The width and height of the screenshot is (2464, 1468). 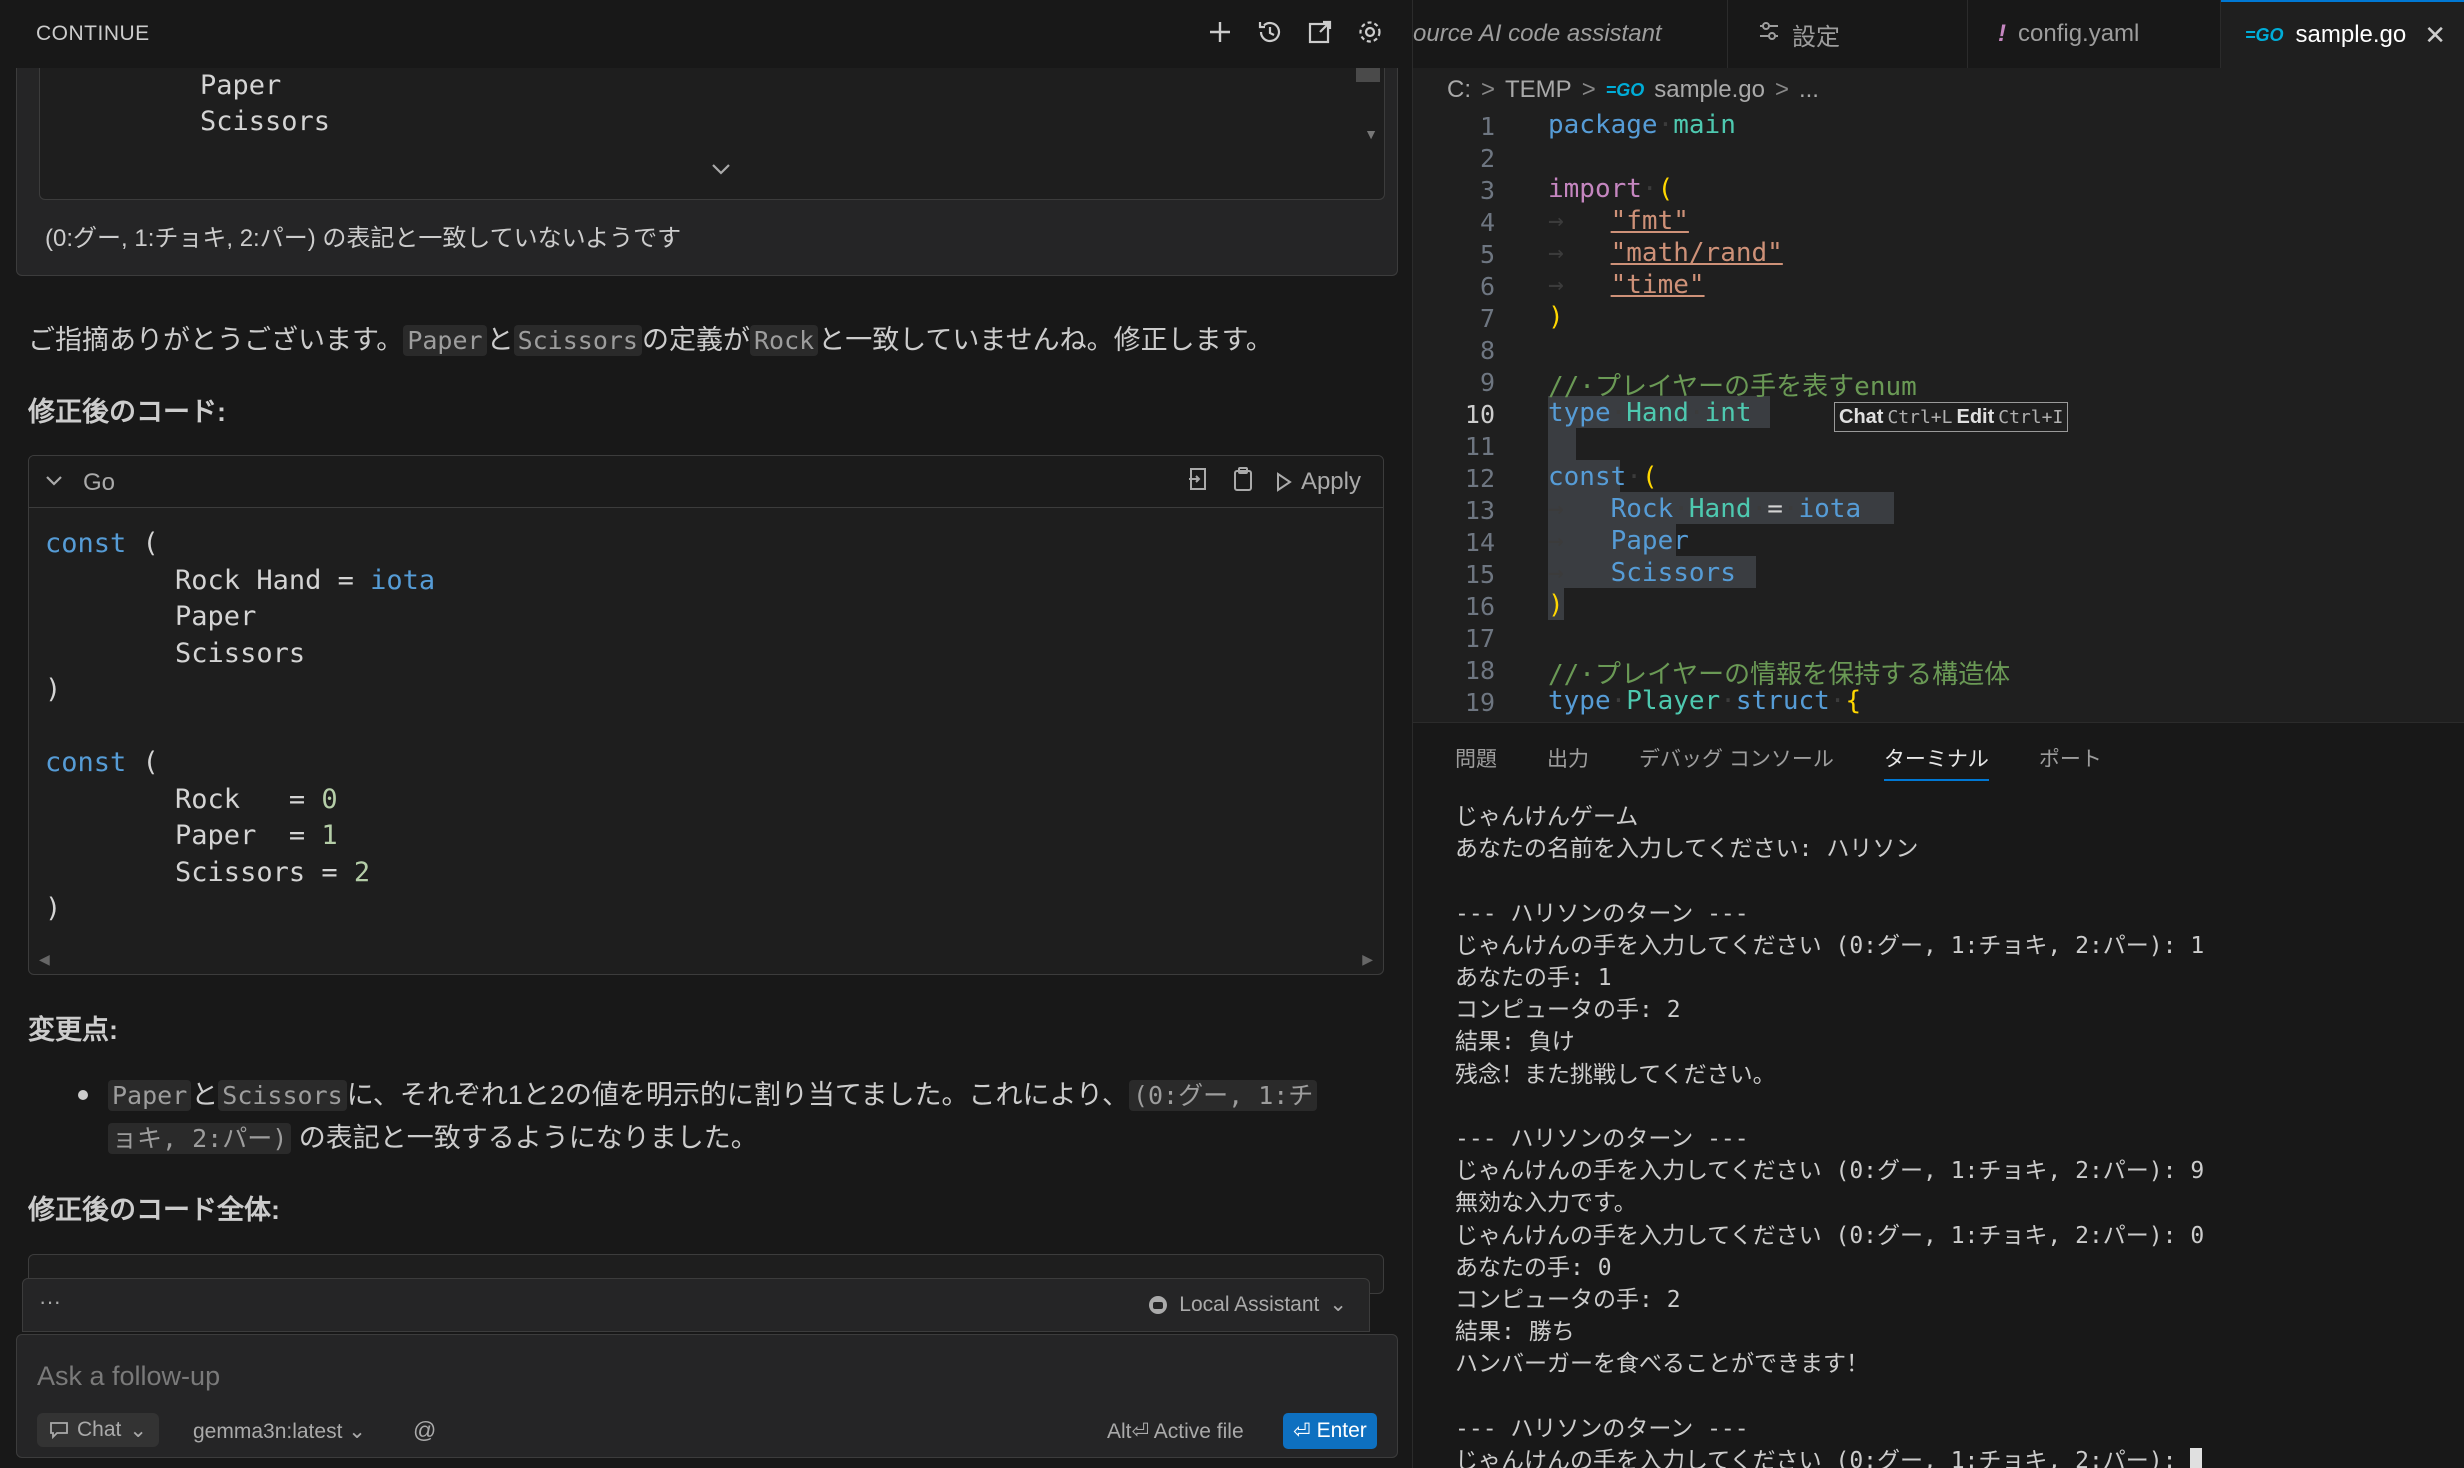 I want to click on inline-code: Paper, so click(x=445, y=340).